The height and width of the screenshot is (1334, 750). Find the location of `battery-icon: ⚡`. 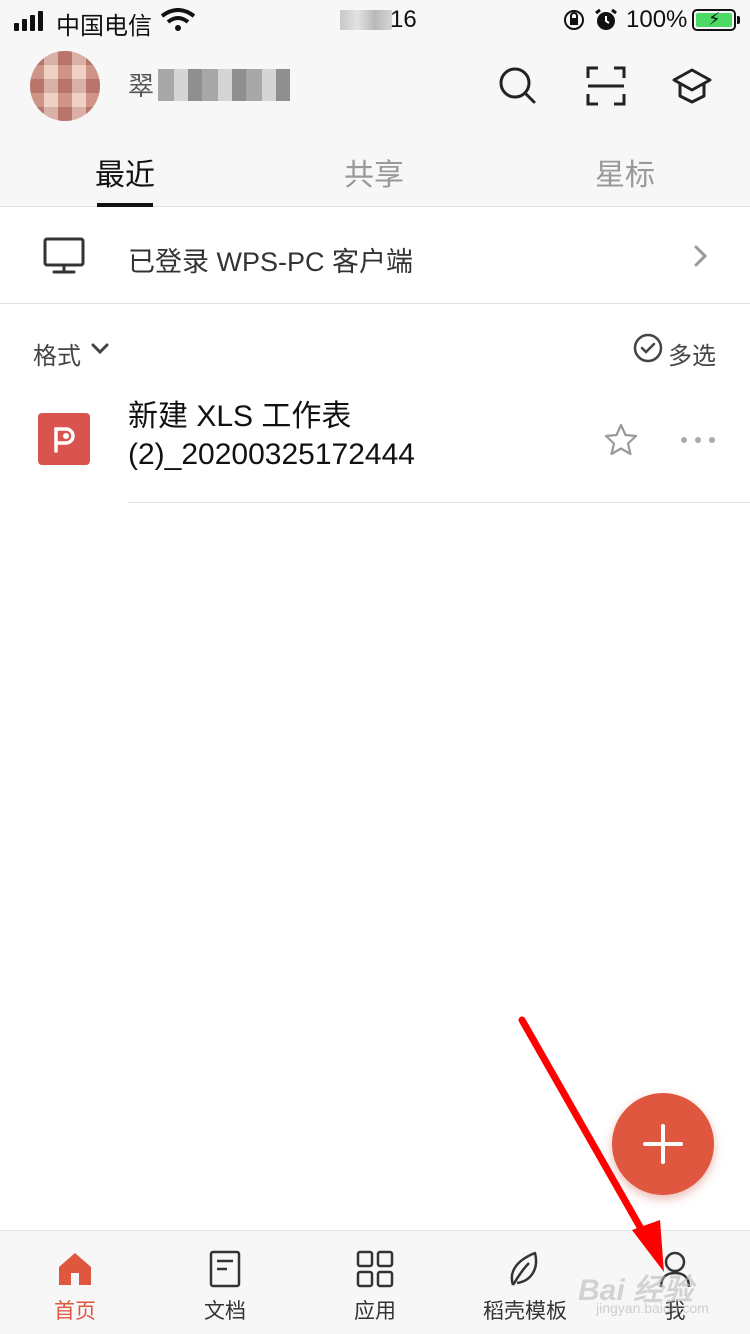

battery-icon: ⚡ is located at coordinates (716, 20).